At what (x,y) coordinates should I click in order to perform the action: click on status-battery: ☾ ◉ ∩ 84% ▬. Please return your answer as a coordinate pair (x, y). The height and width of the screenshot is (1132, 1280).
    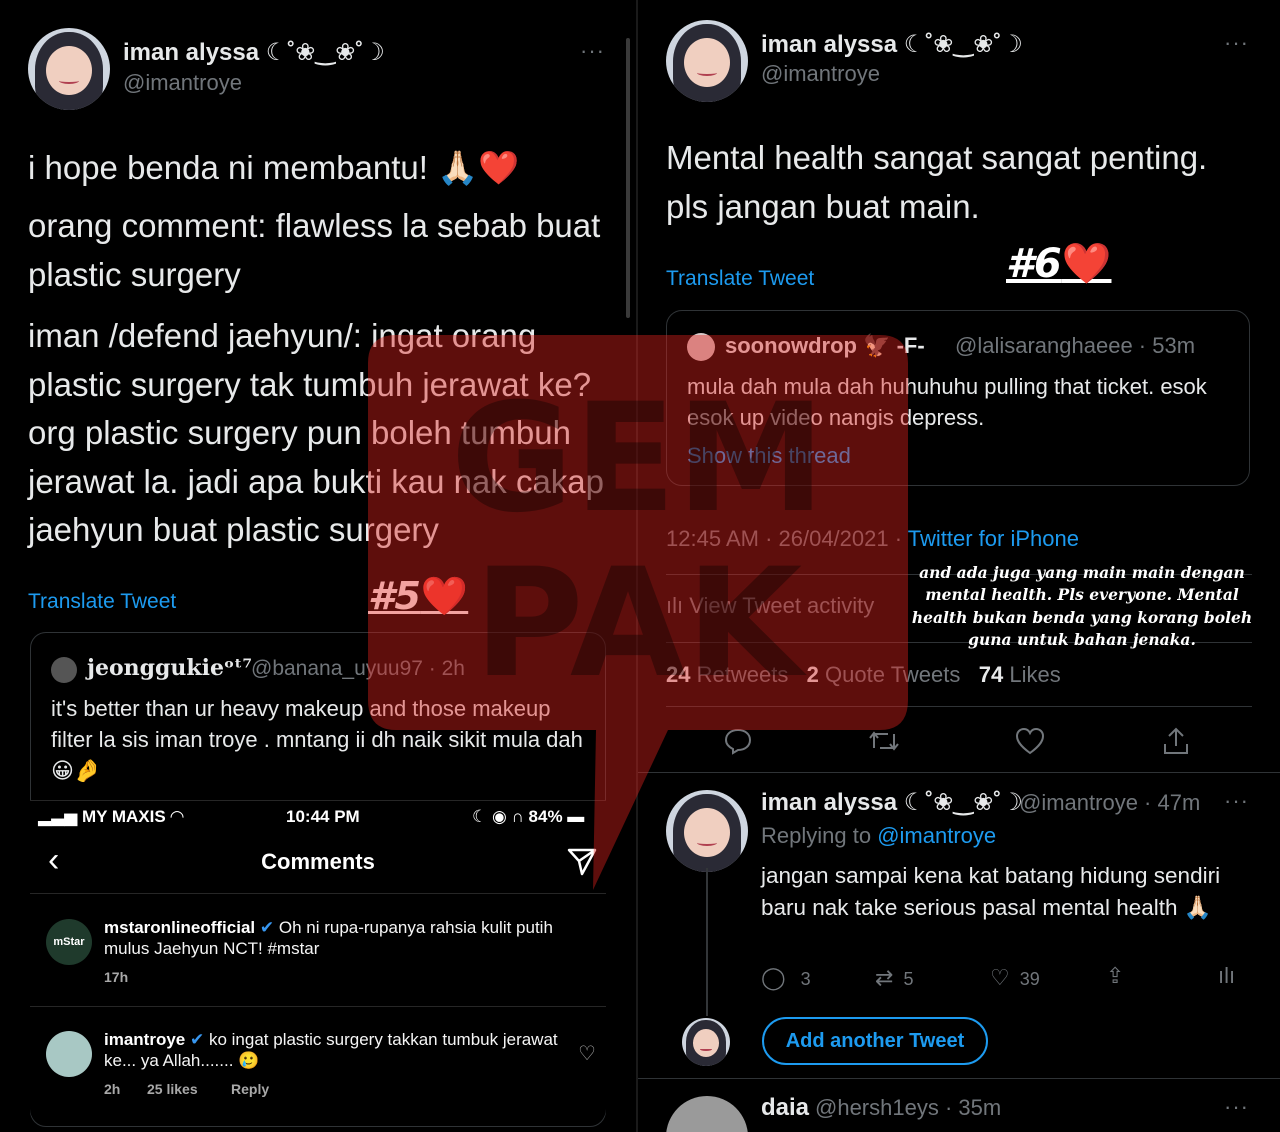
    Looking at the image, I should click on (528, 816).